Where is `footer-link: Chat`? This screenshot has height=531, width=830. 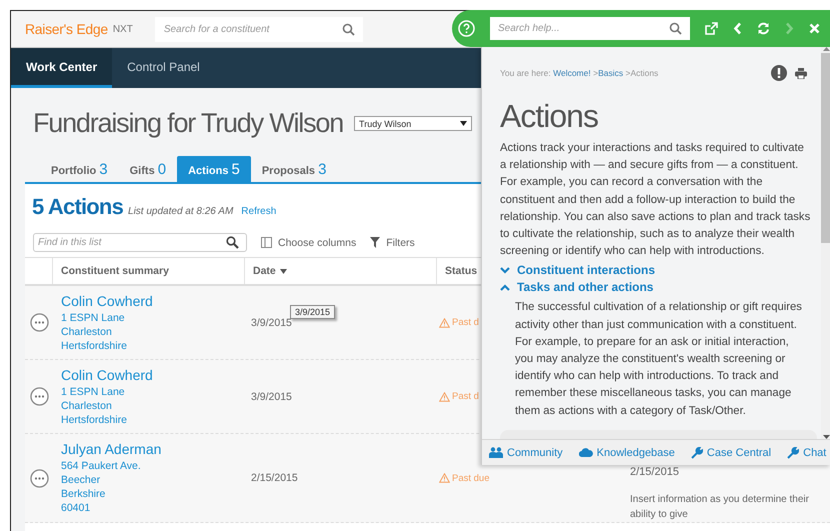 footer-link: Chat is located at coordinates (806, 452).